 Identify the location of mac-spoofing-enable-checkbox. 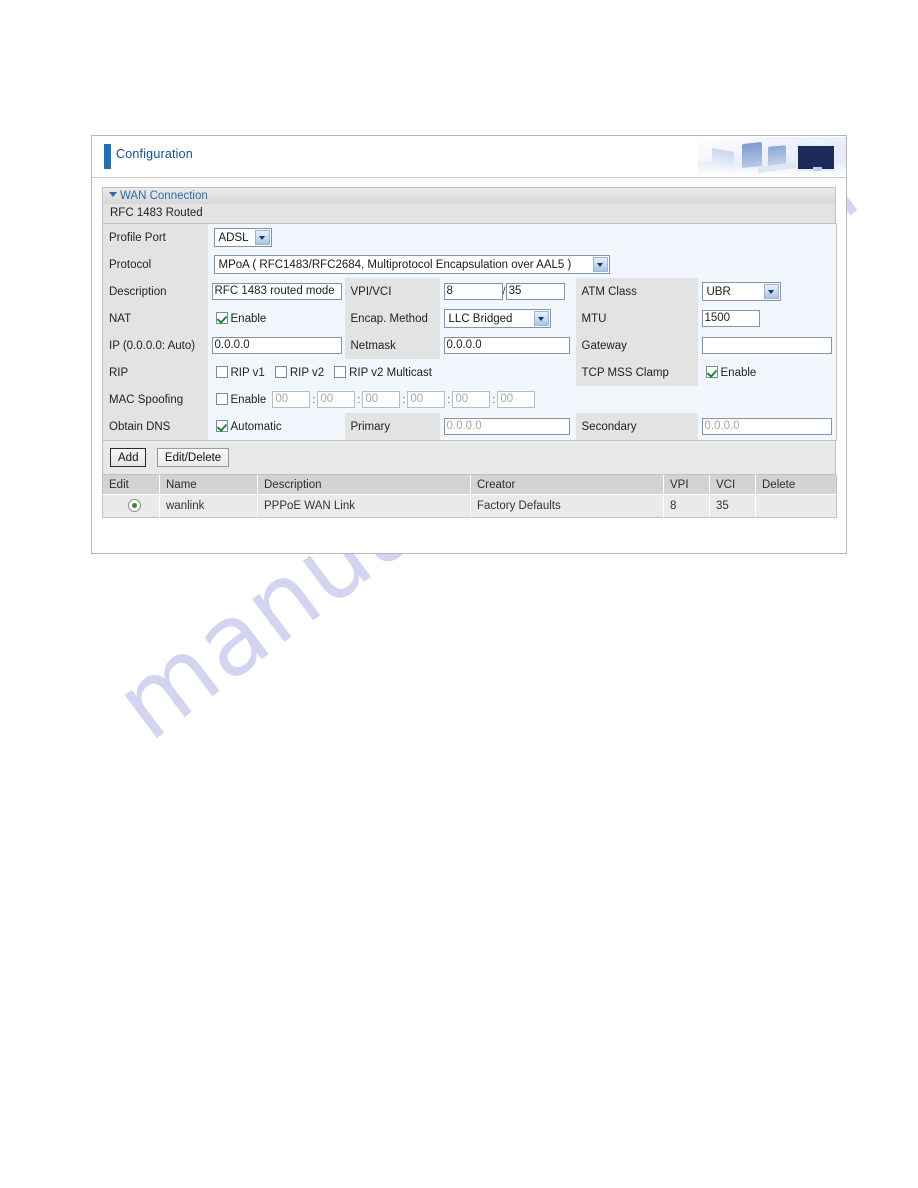
(221, 398).